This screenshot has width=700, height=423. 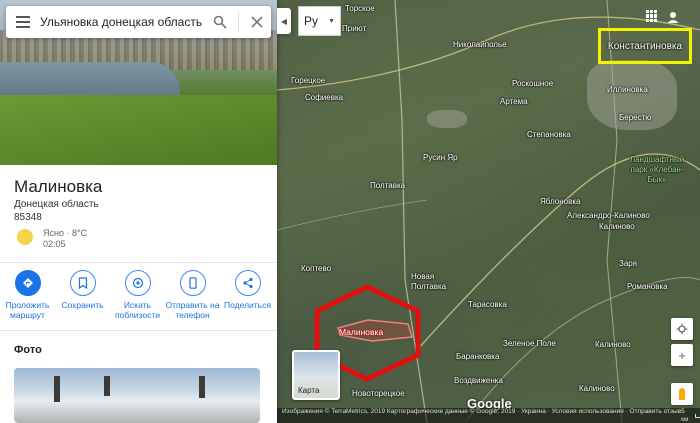 What do you see at coordinates (192, 310) in the screenshot?
I see `send-to-phone-label: Отправить на телефон` at bounding box center [192, 310].